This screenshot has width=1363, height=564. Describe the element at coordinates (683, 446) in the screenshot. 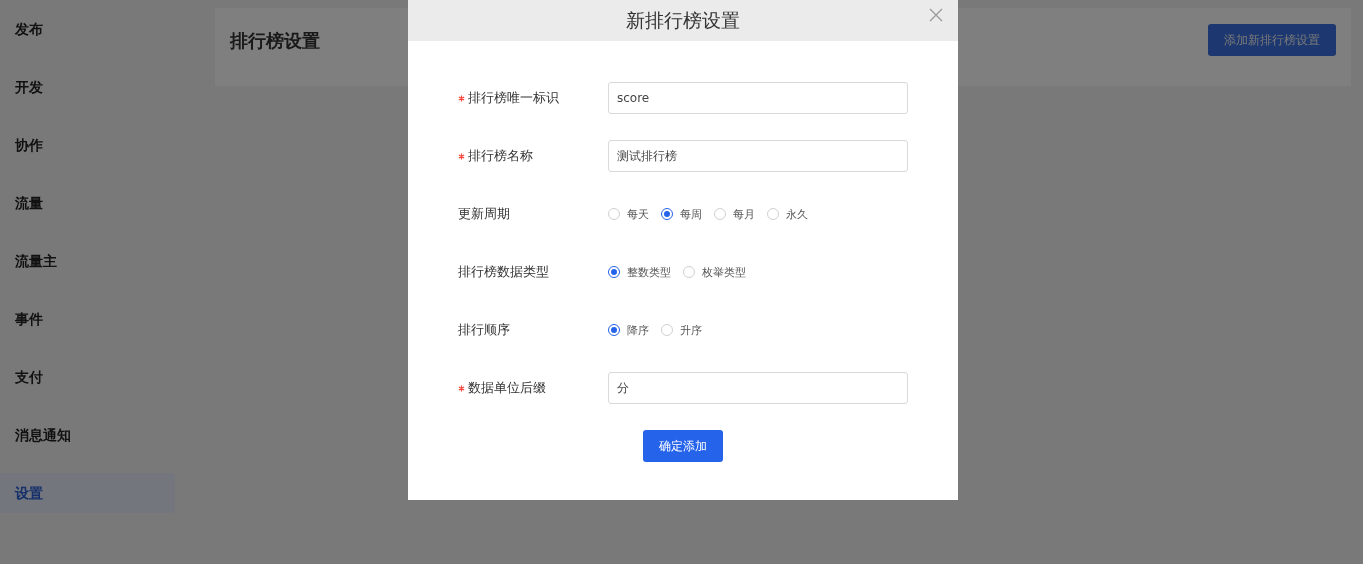

I see `submit-button: 确定添加` at that location.